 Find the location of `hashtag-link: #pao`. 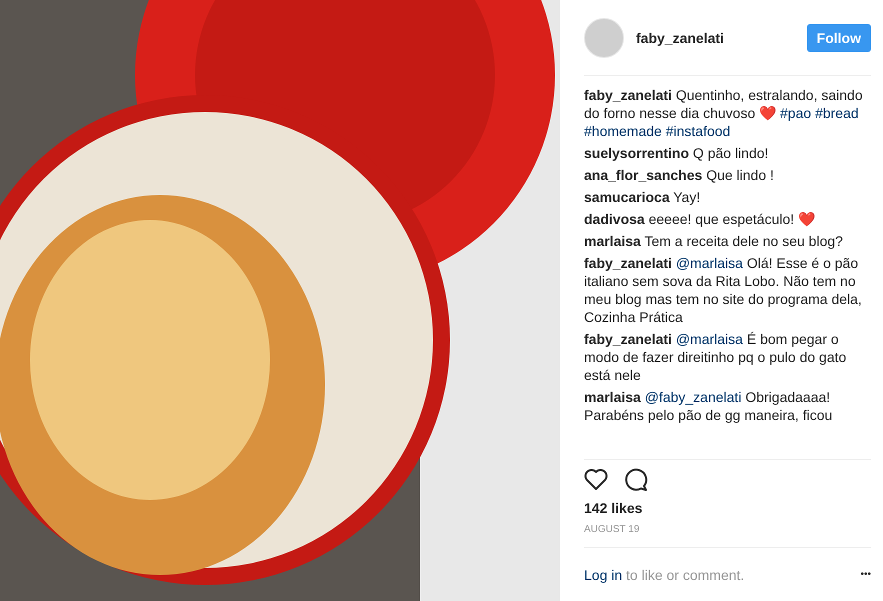

hashtag-link: #pao is located at coordinates (796, 113).